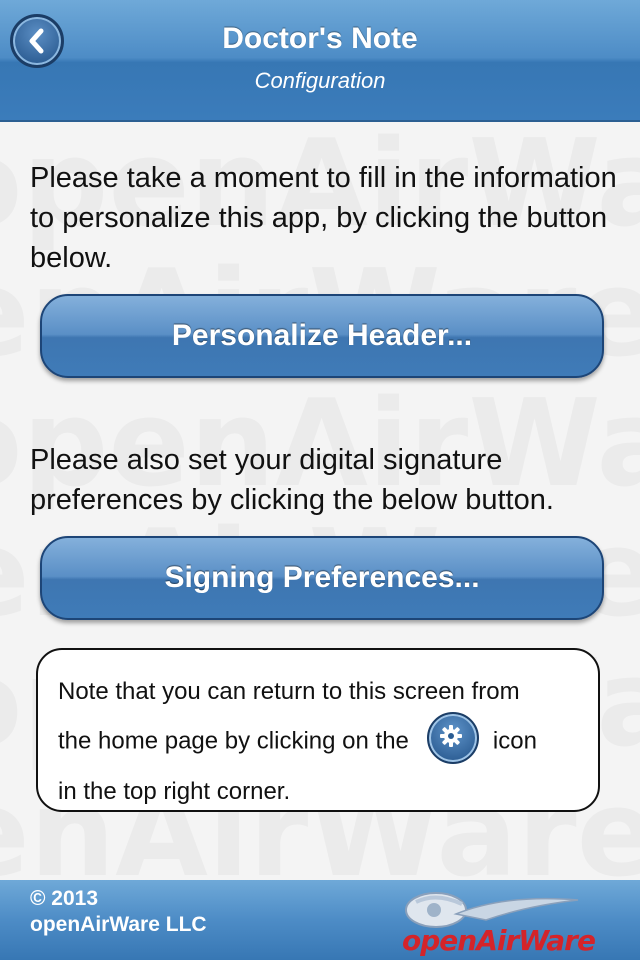 The width and height of the screenshot is (640, 960). I want to click on copyright: © 2013 openAirWare LLC, so click(118, 912).